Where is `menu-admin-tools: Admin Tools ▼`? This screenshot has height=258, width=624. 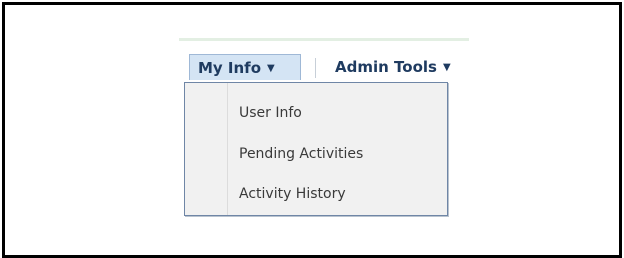
menu-admin-tools: Admin Tools ▼ is located at coordinates (392, 67).